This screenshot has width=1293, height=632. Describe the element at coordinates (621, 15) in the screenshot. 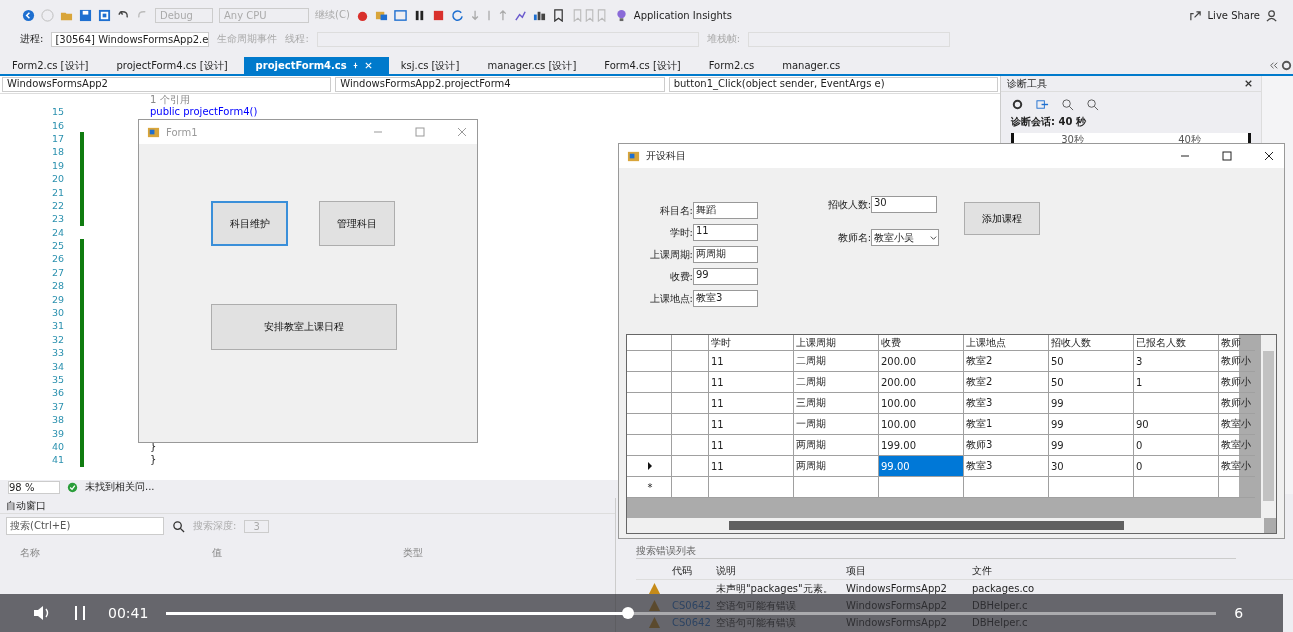

I see `lightbulb-icon` at that location.